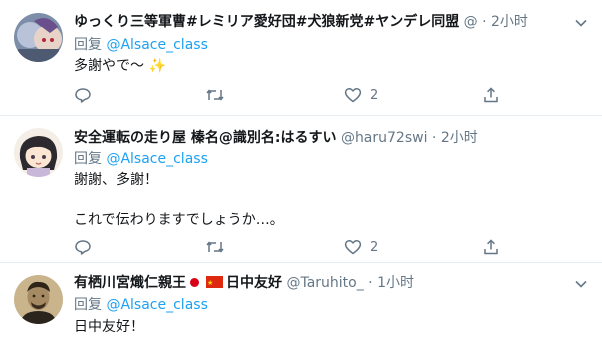 The height and width of the screenshot is (348, 602). I want to click on tweet-text: 多謝やで～ ✨, so click(328, 66).